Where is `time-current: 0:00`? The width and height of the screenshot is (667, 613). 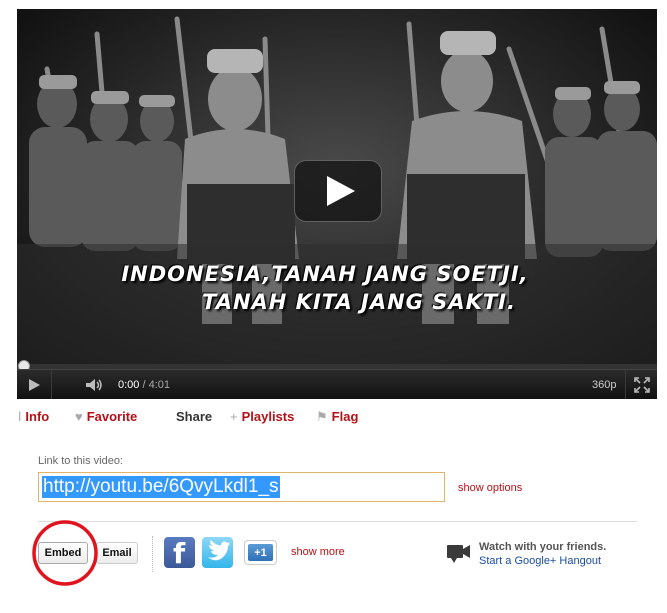 time-current: 0:00 is located at coordinates (129, 385).